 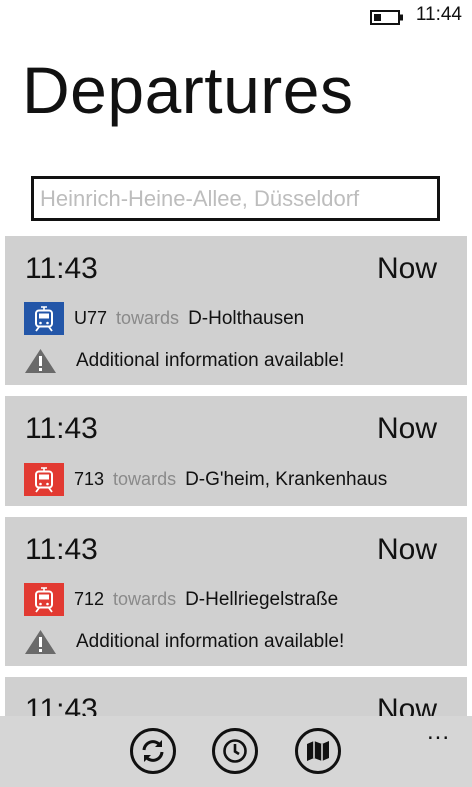 I want to click on route-row: U77 towards D-Holthausen, so click(x=164, y=318).